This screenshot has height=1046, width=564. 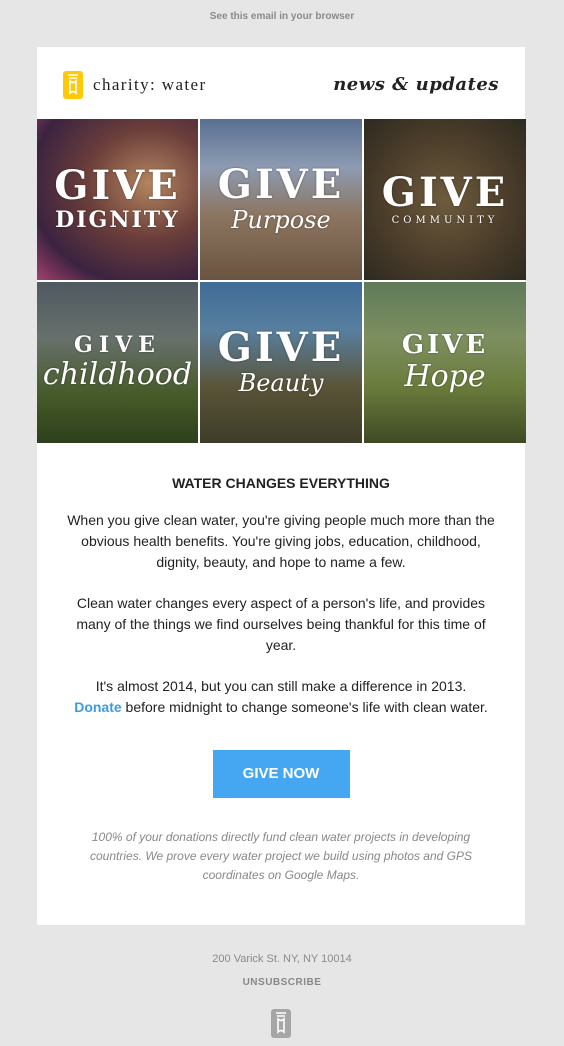 What do you see at coordinates (282, 982) in the screenshot?
I see `unsubscribe-link: UNSUBSCRIBE` at bounding box center [282, 982].